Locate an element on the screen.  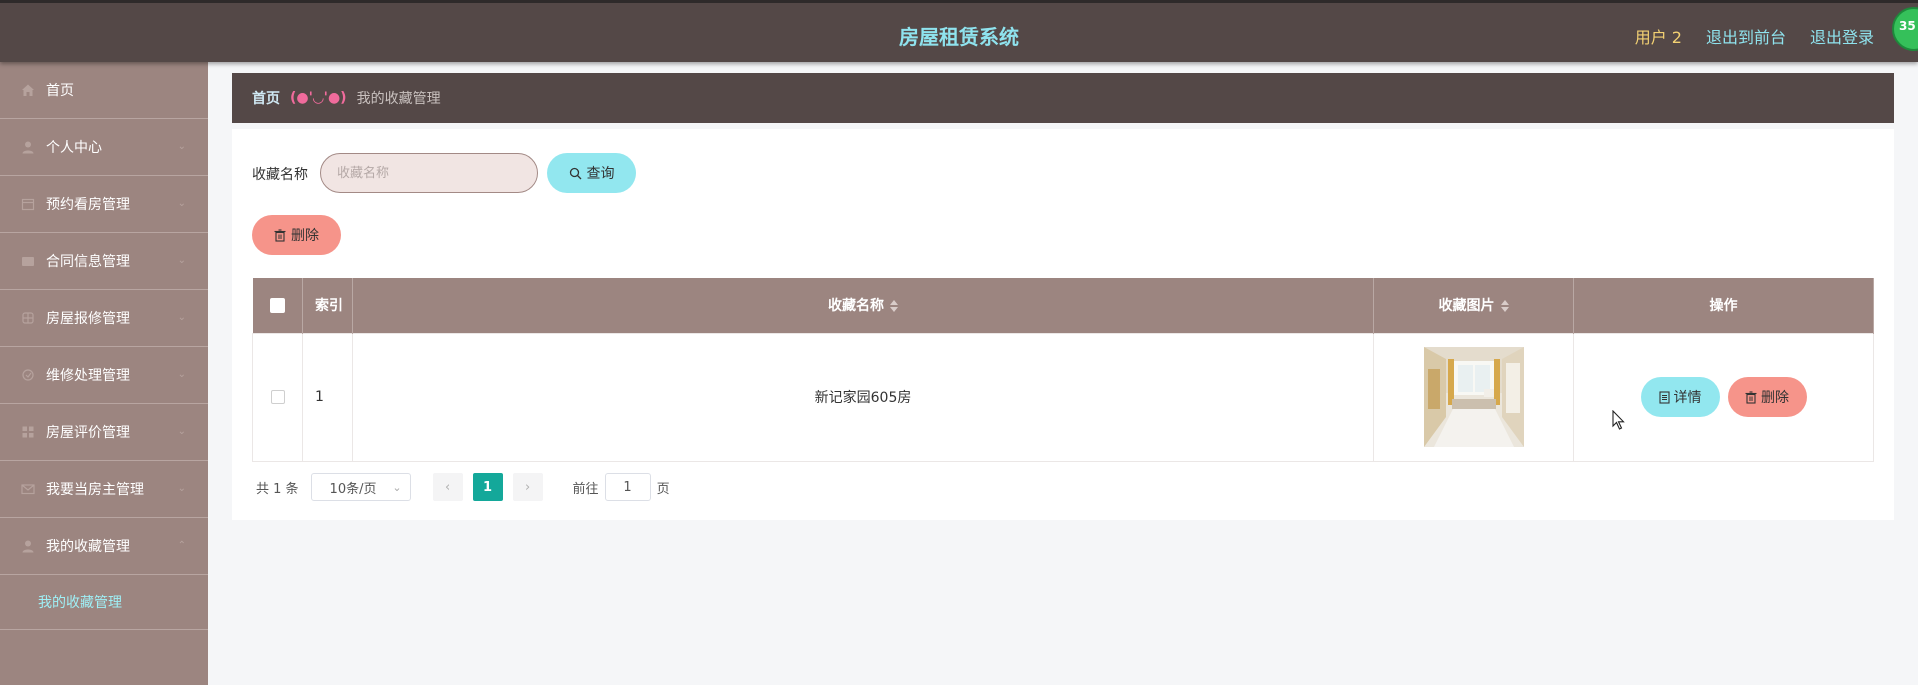
sidebar-item-label: 预约看房管理 is located at coordinates (88, 205).